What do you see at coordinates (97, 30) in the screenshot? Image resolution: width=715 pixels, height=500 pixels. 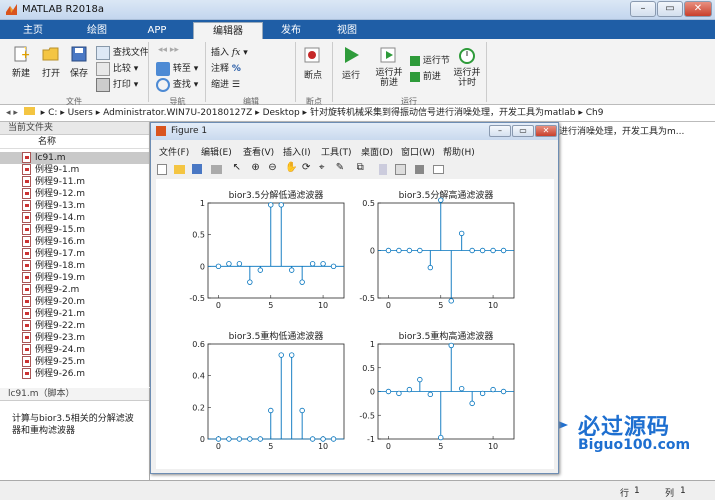 I see `tab-plots: 绘图` at bounding box center [97, 30].